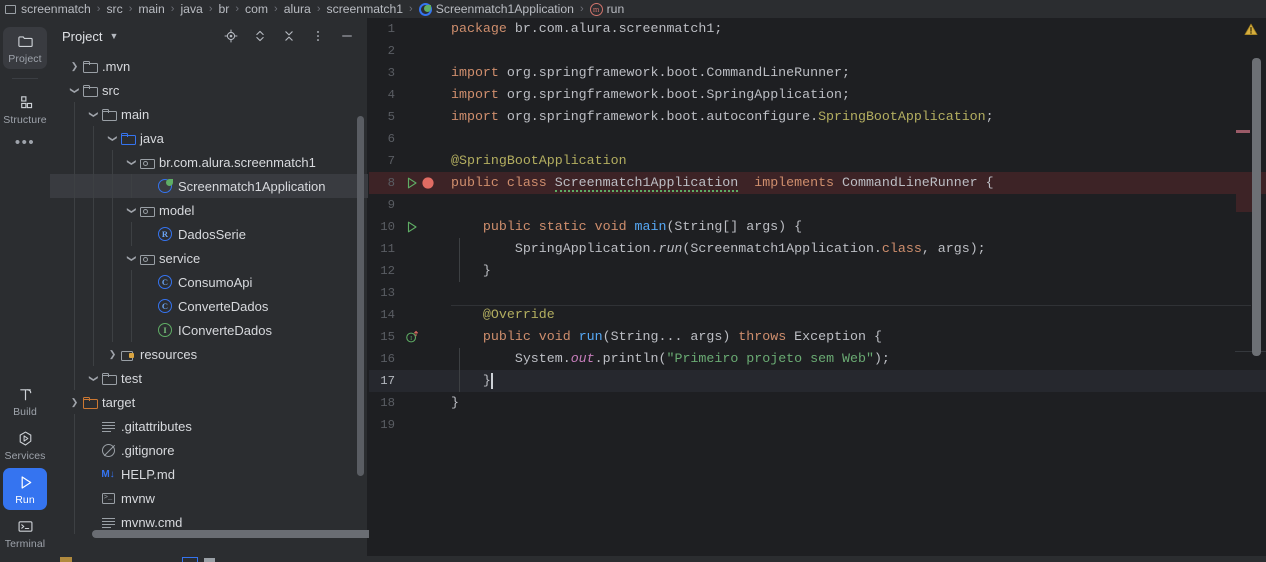  Describe the element at coordinates (1256, 207) in the screenshot. I see `editor-vertical-scrollbar` at that location.